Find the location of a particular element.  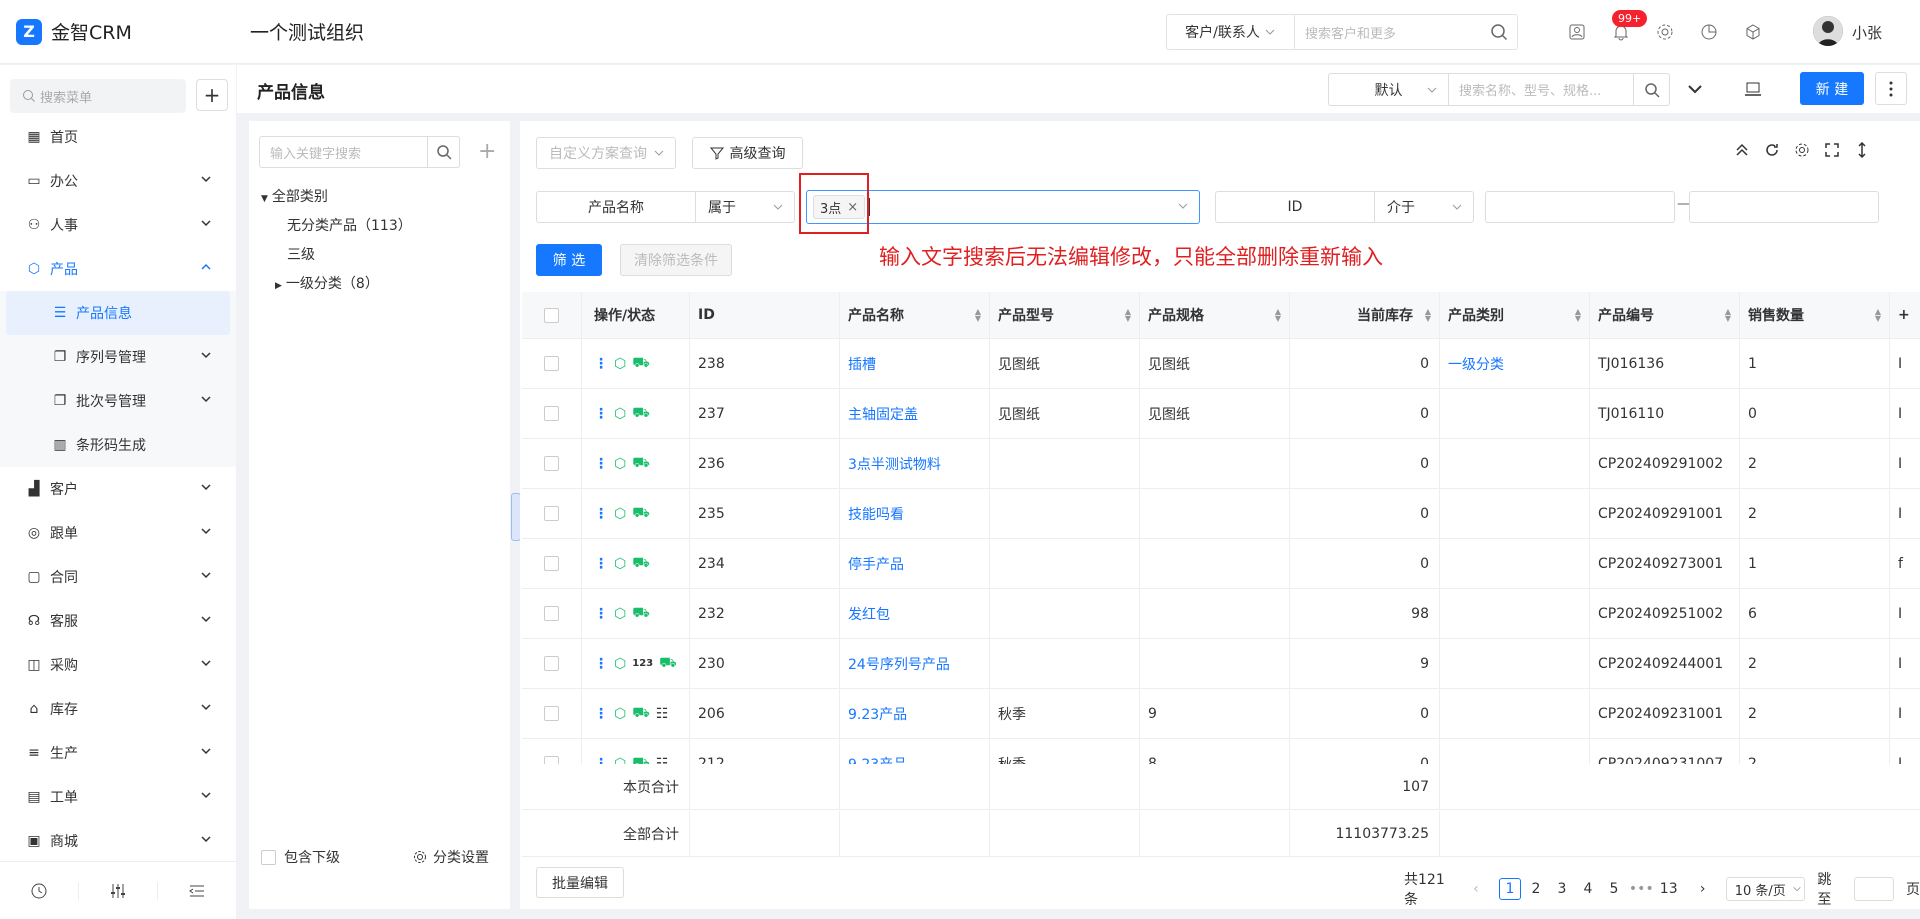

cell-name-link: 24号序列号产品 is located at coordinates (915, 663).